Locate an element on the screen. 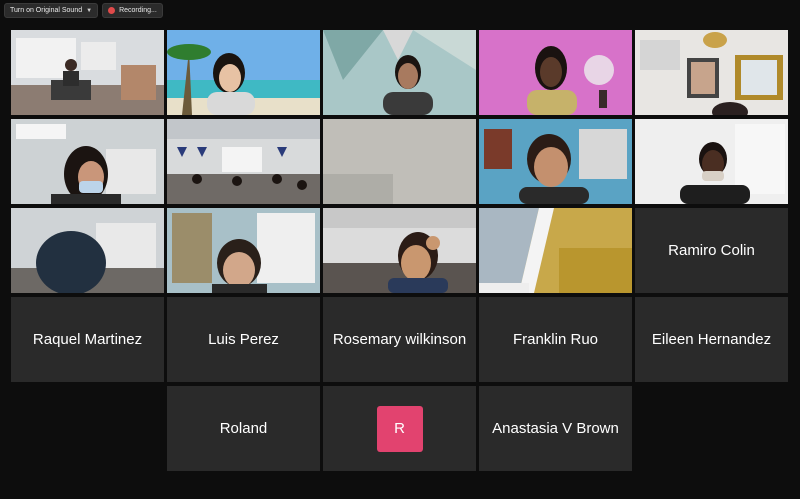  video-tile-pink-room is located at coordinates (555, 72).